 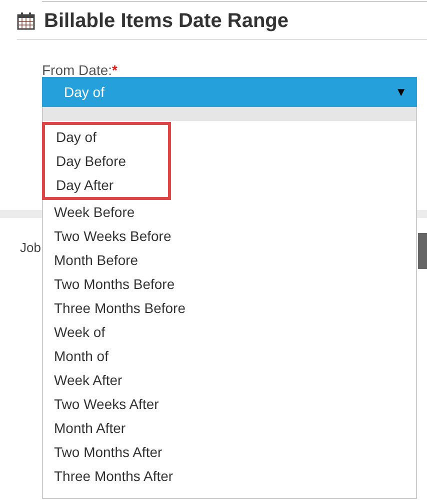 What do you see at coordinates (229, 284) in the screenshot?
I see `dropdown-option: Two Months Before` at bounding box center [229, 284].